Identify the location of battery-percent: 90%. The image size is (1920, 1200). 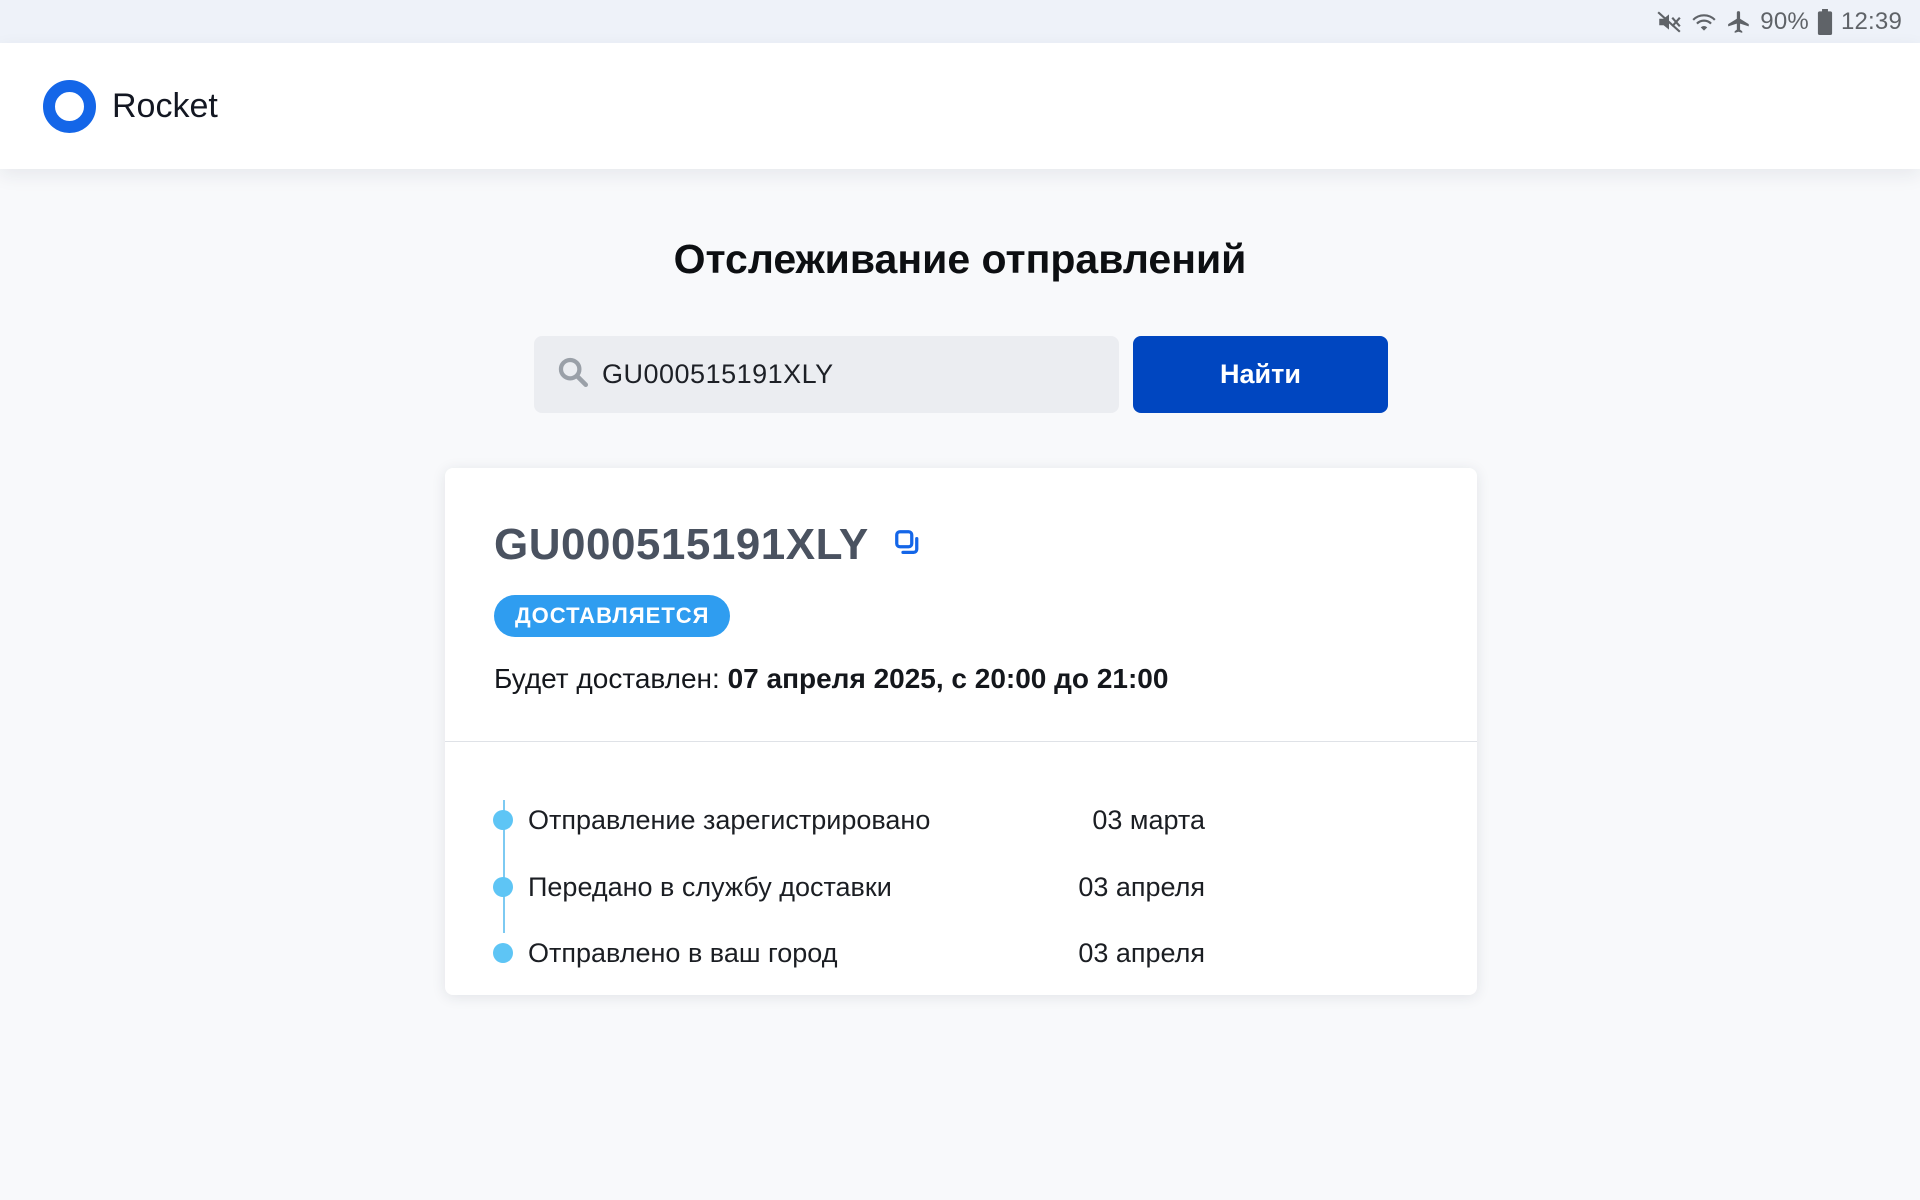
(1784, 21).